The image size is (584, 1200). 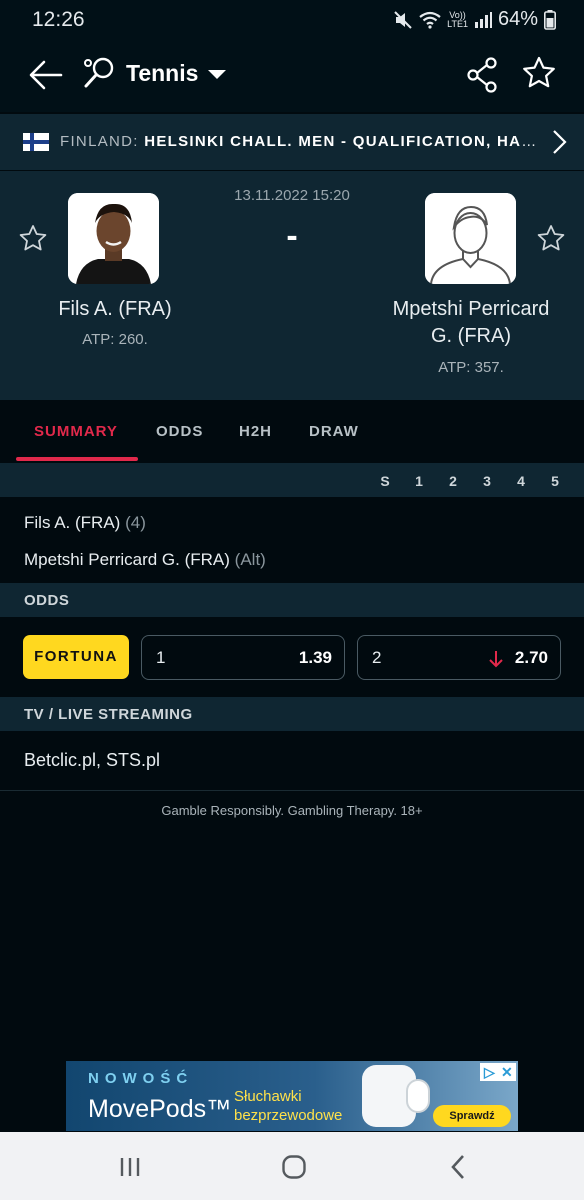 What do you see at coordinates (498, 1072) in the screenshot?
I see `ad-choices-icon: ▷ ✕` at bounding box center [498, 1072].